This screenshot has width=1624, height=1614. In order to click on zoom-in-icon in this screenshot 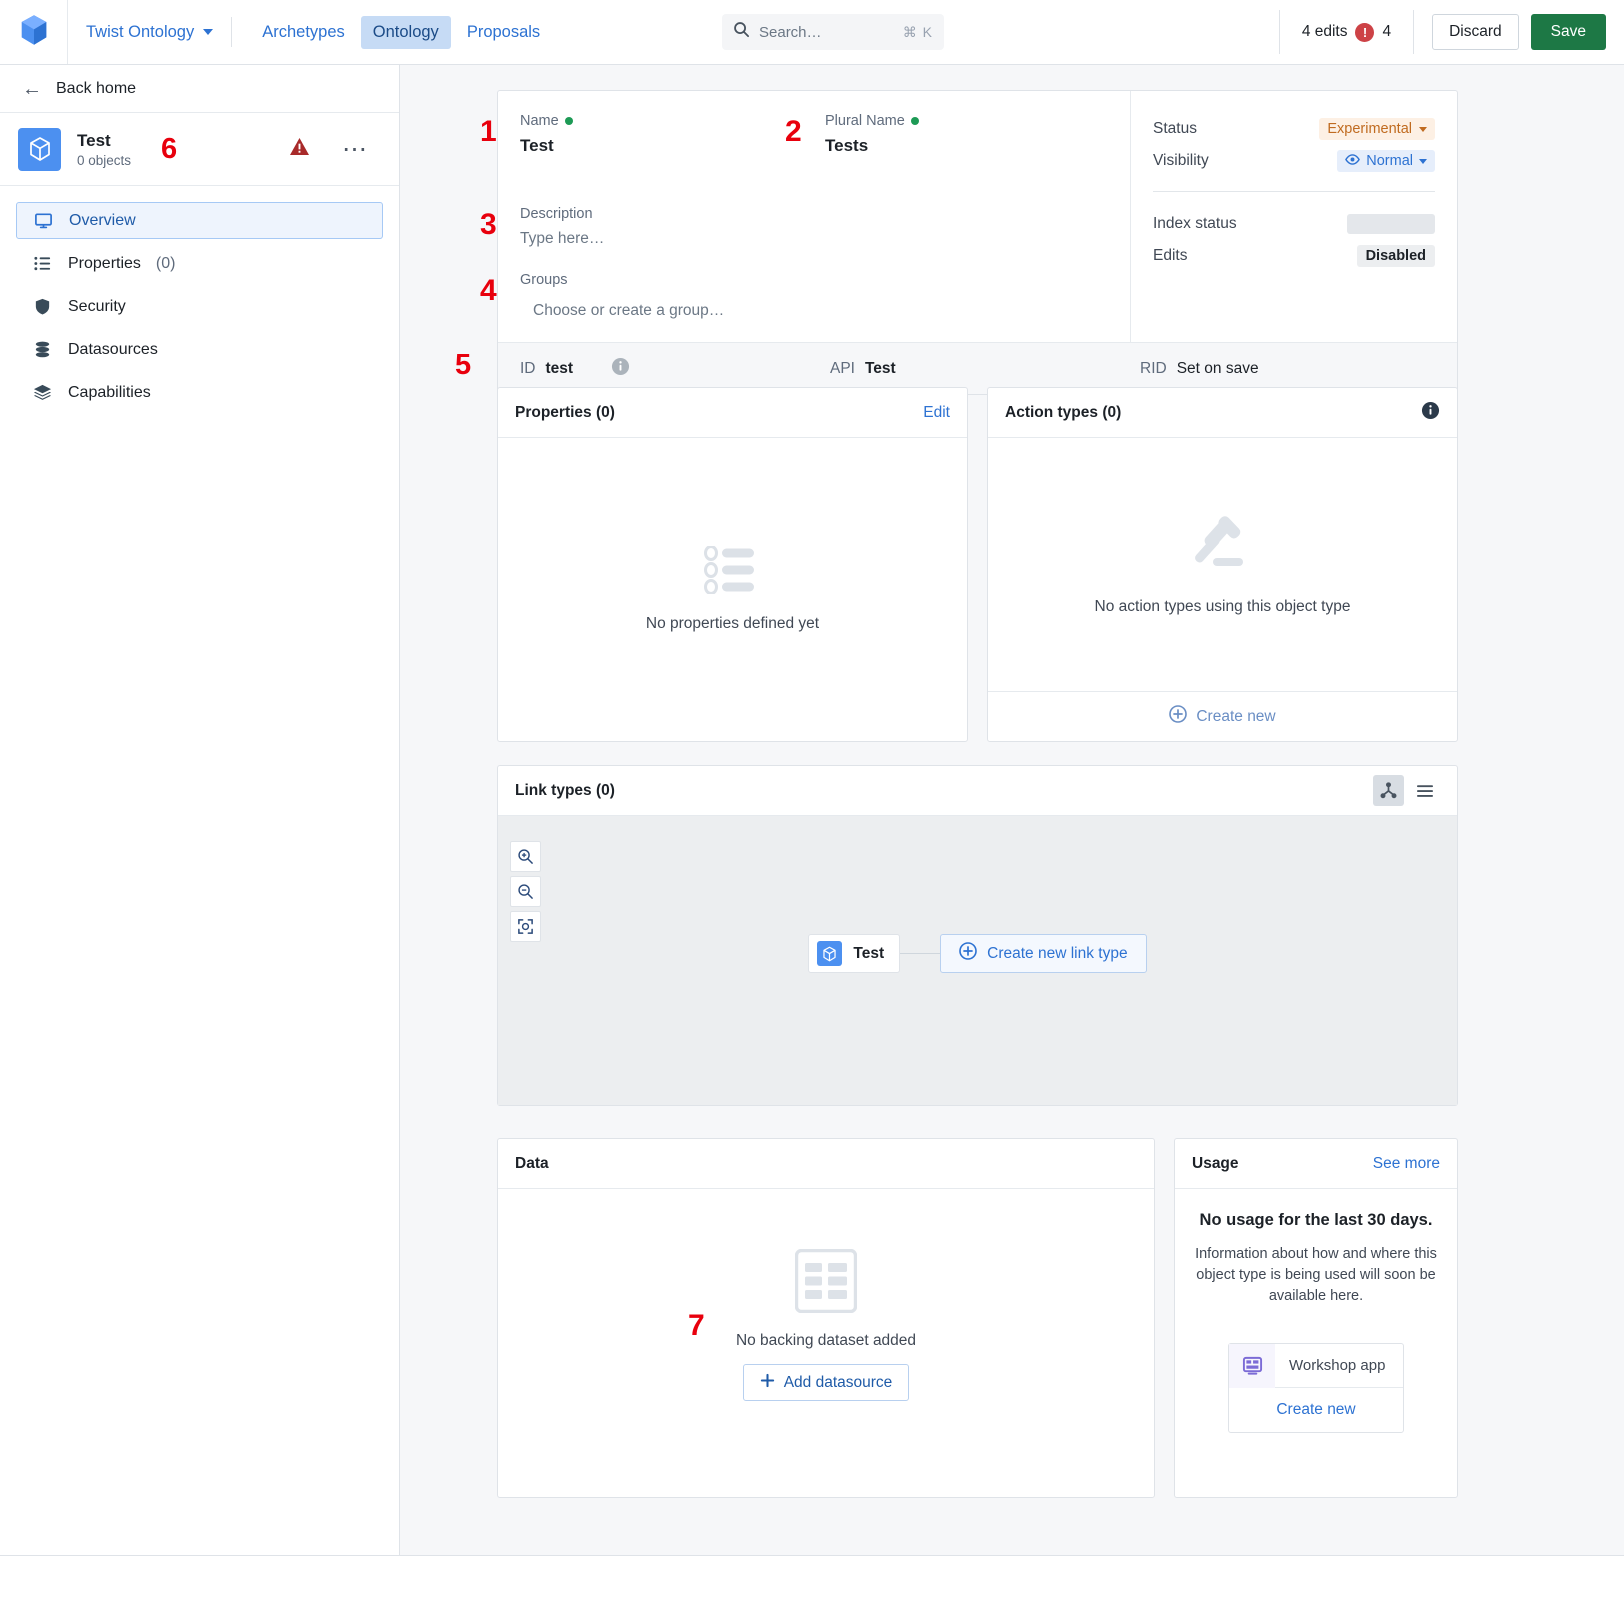, I will do `click(525, 856)`.